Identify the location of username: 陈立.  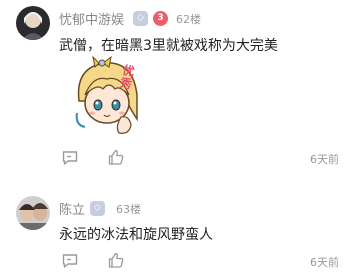
(72, 208).